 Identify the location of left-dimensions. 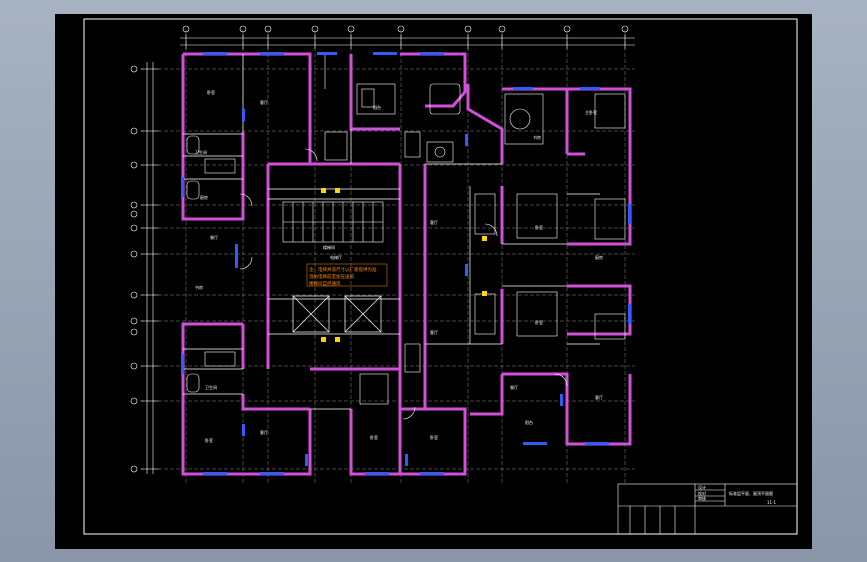
(150, 268).